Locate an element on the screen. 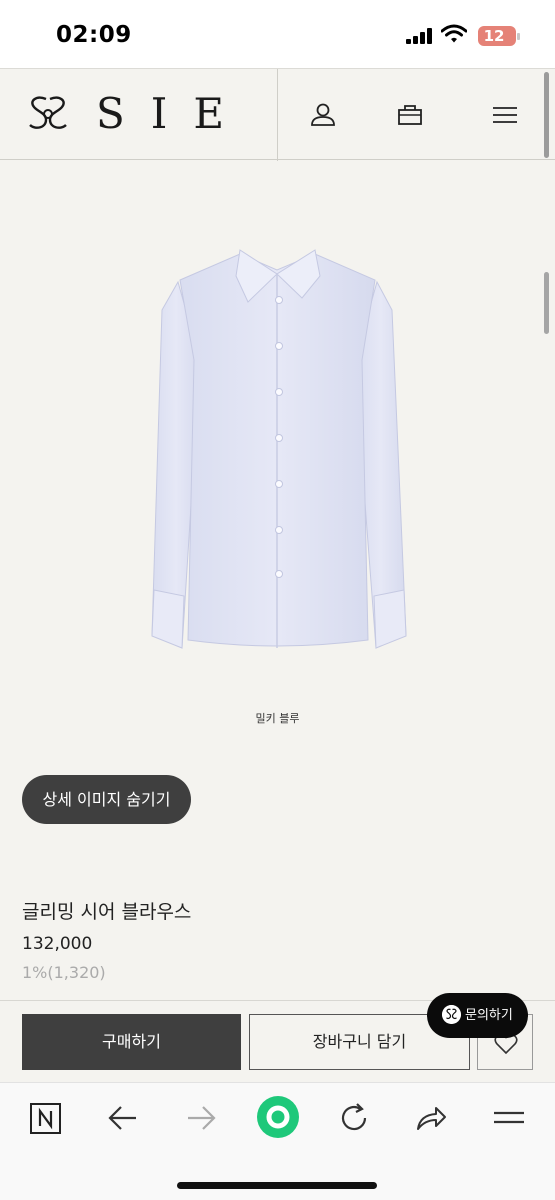 The height and width of the screenshot is (1200, 555). naver-icon is located at coordinates (46, 1118).